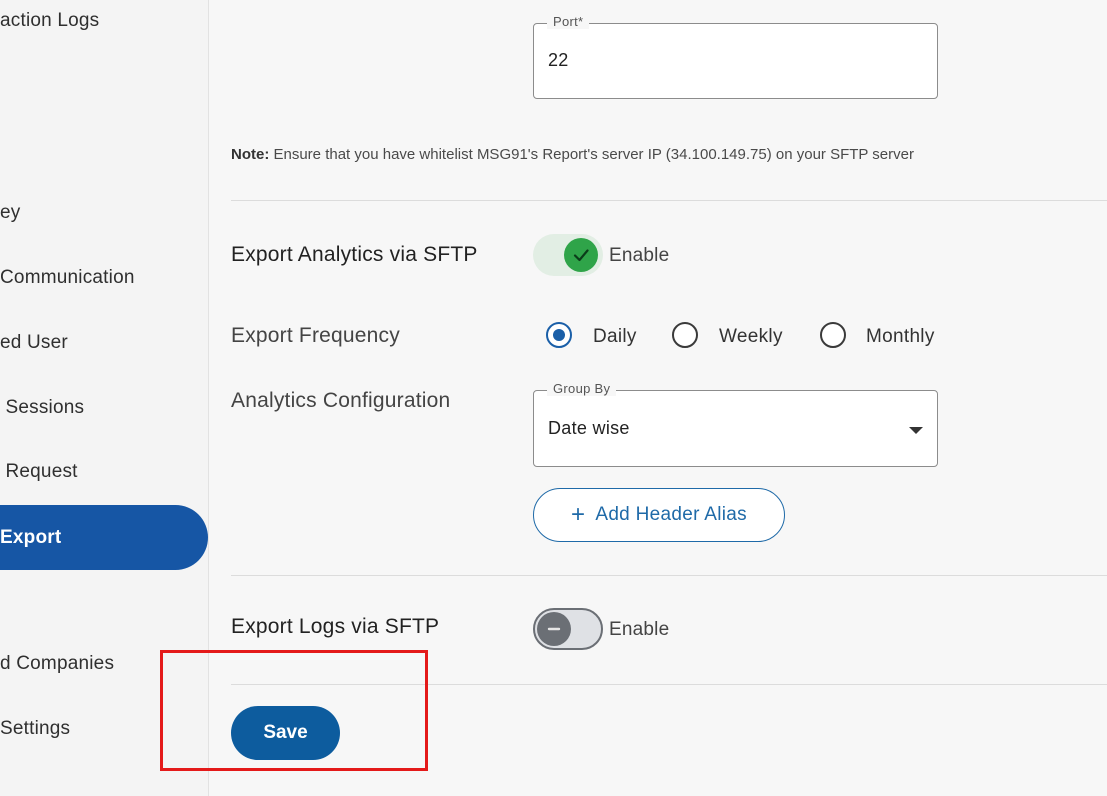  I want to click on radio-daily, so click(559, 335).